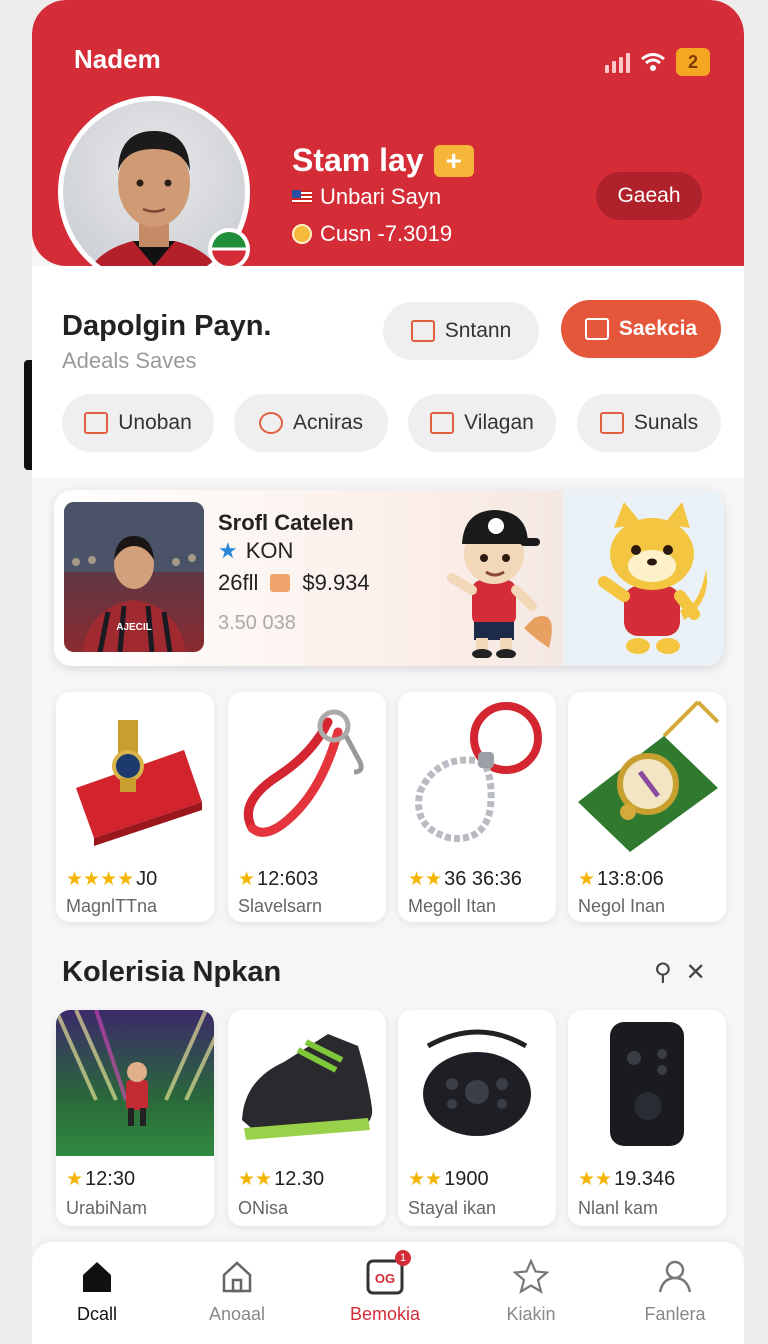  I want to click on search-icon: ⚲, so click(663, 972).